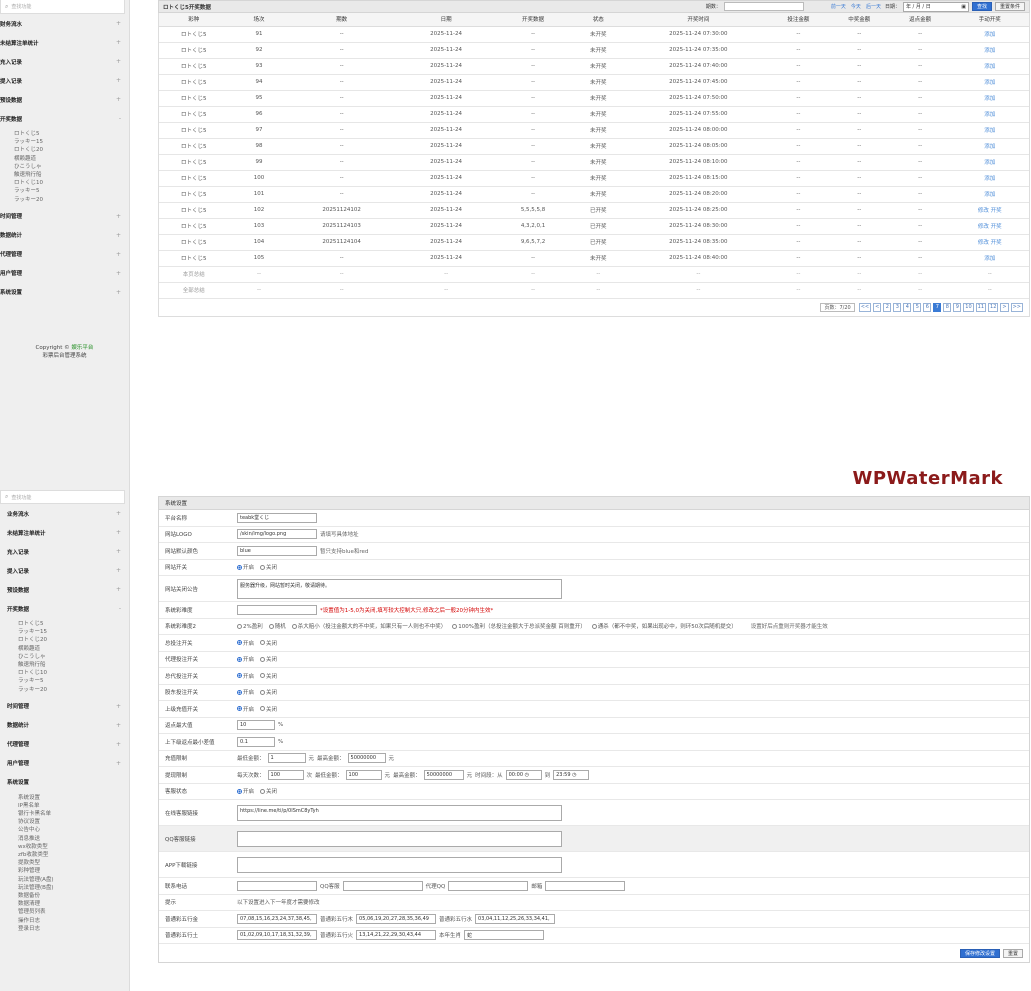  What do you see at coordinates (957, 307) in the screenshot?
I see `page-button: 9` at bounding box center [957, 307].